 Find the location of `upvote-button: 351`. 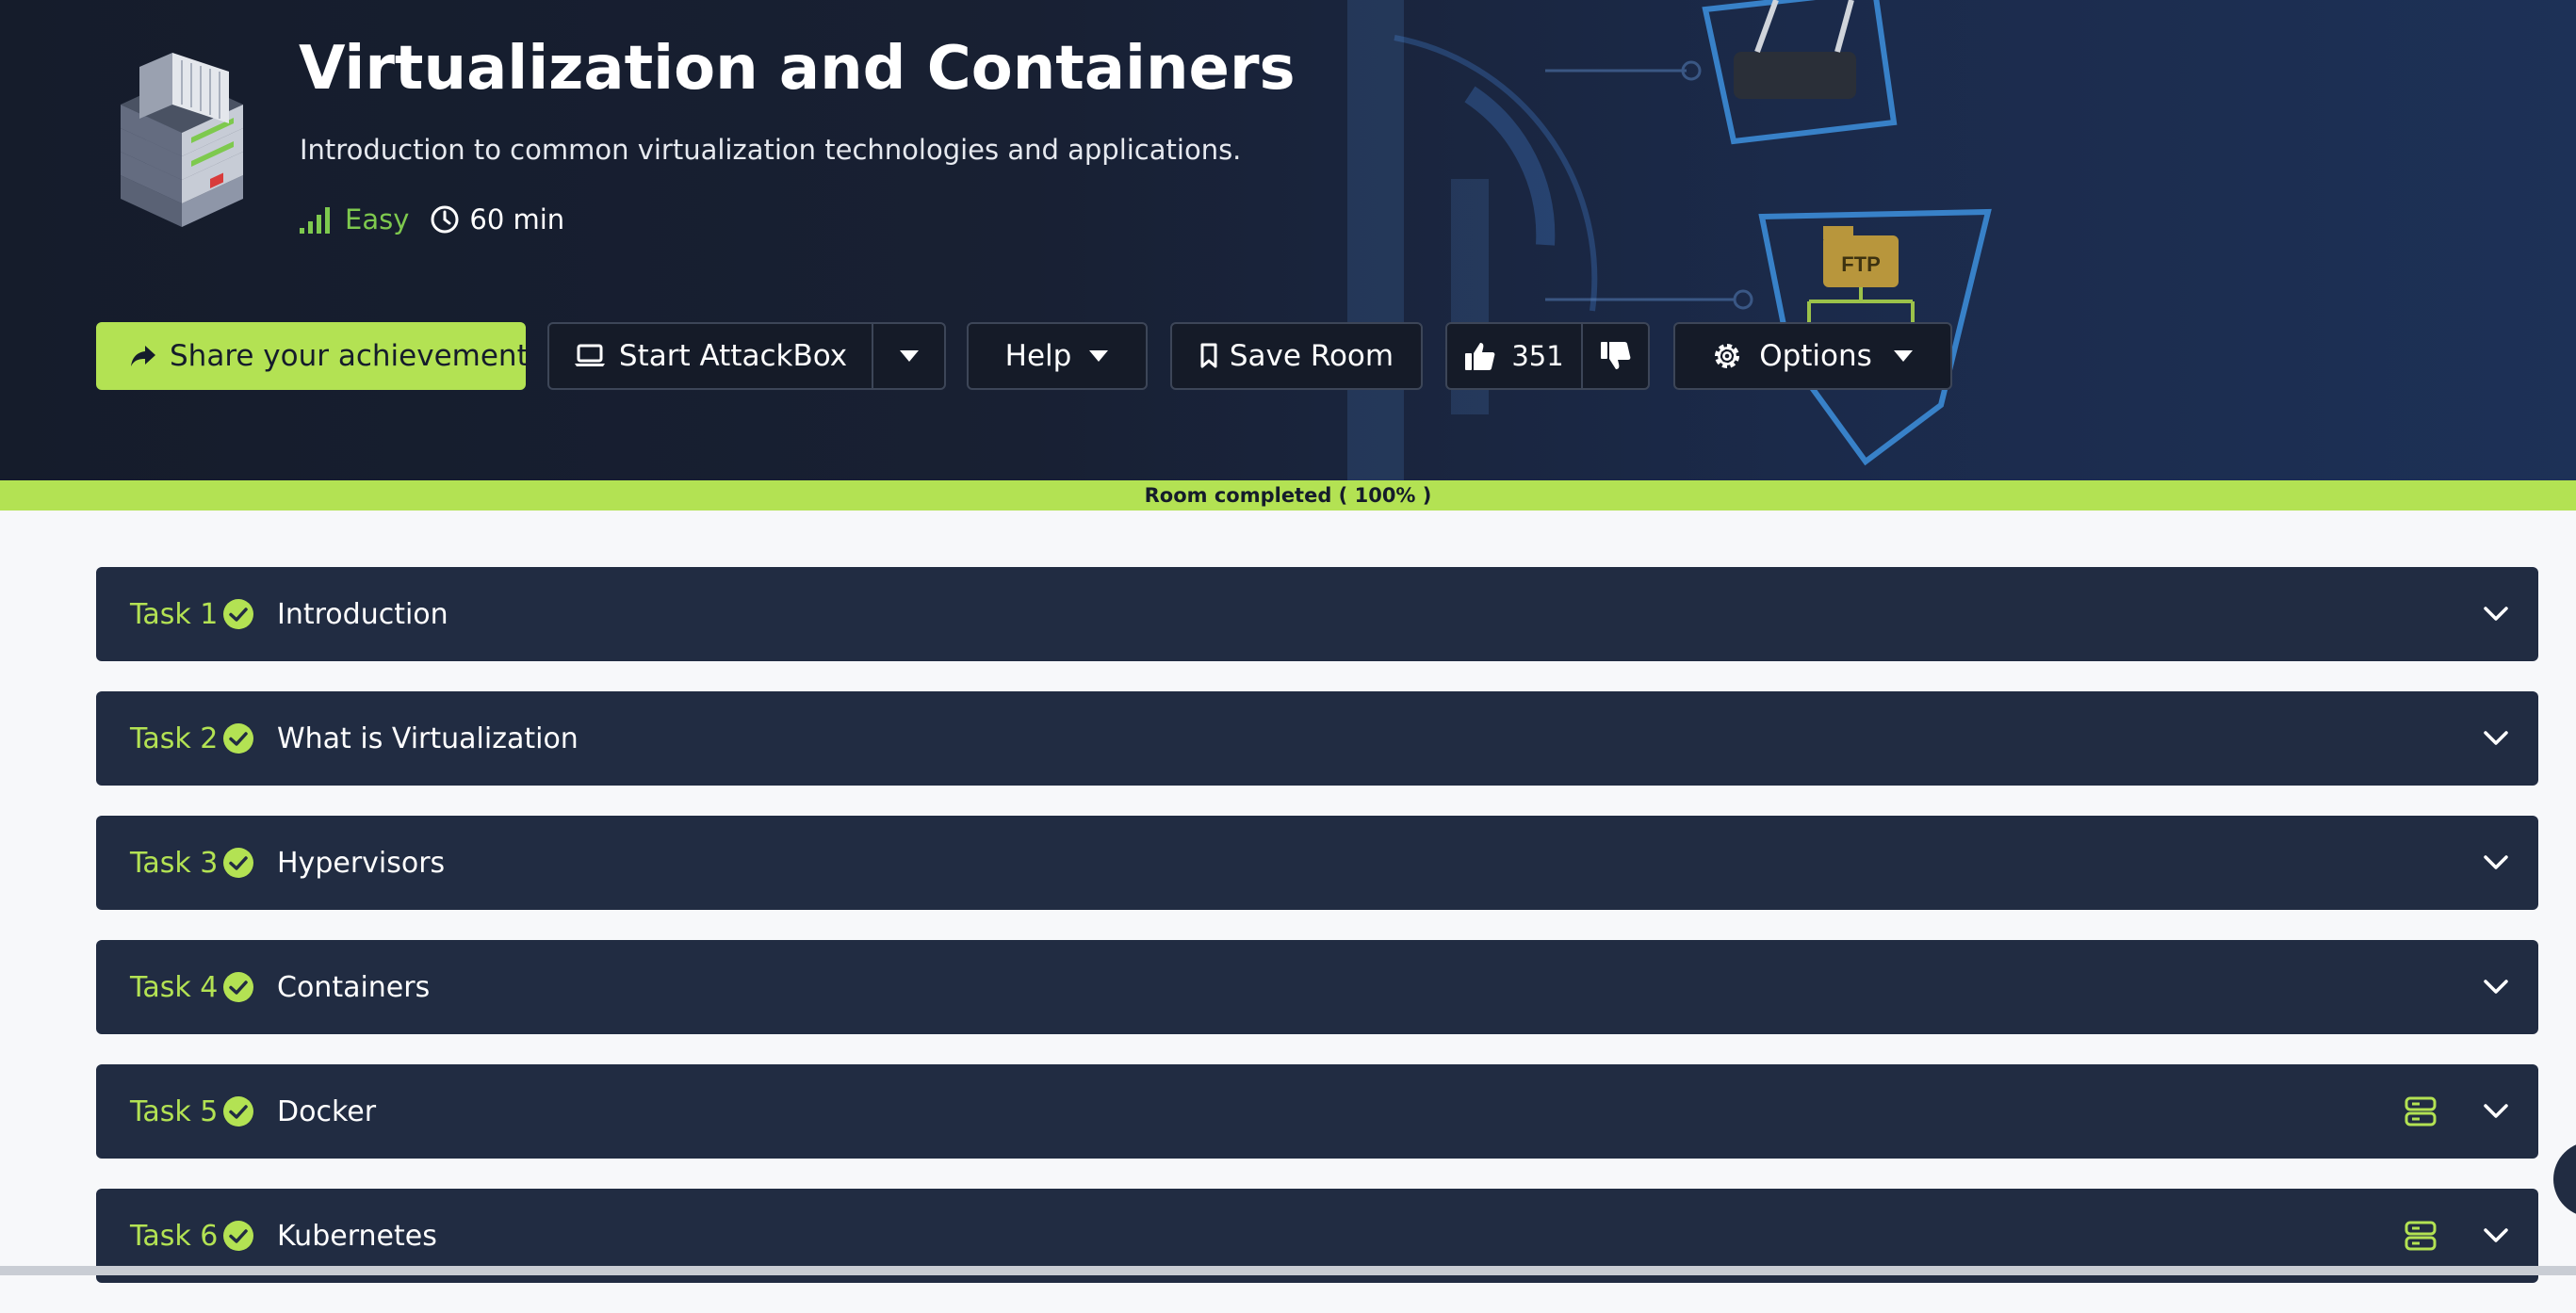

upvote-button: 351 is located at coordinates (1515, 356).